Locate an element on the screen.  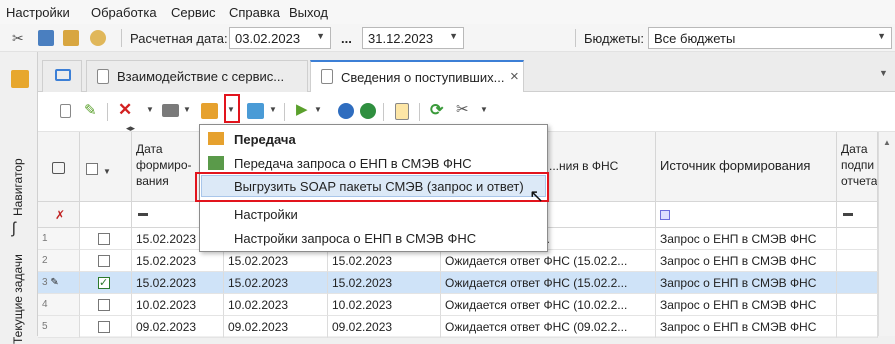
transfer-icon is located at coordinates (209, 111).